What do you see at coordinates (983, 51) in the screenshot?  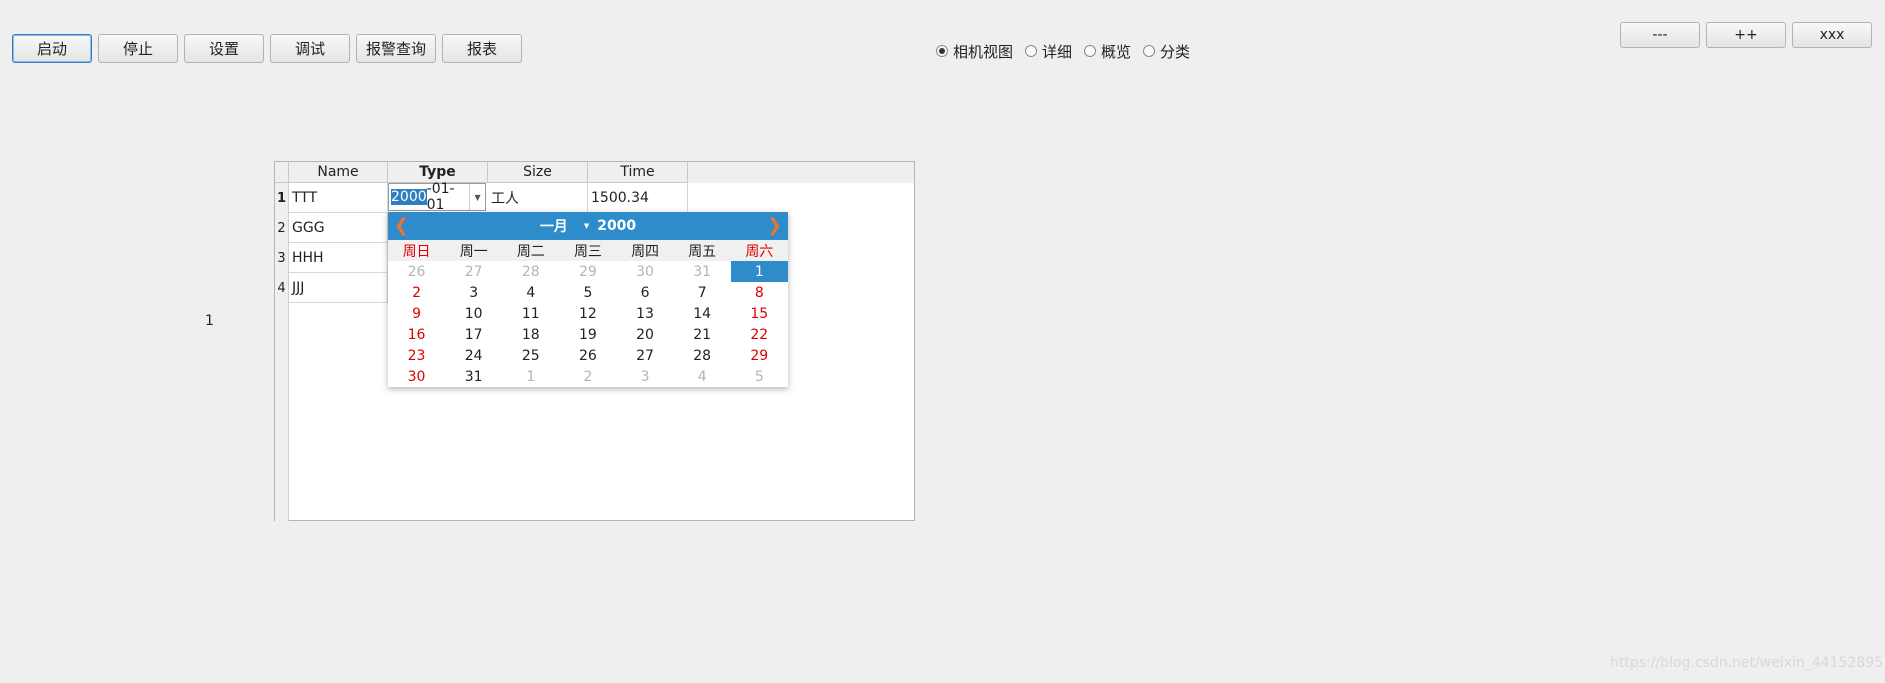 I see `radio-label: 相机视图` at bounding box center [983, 51].